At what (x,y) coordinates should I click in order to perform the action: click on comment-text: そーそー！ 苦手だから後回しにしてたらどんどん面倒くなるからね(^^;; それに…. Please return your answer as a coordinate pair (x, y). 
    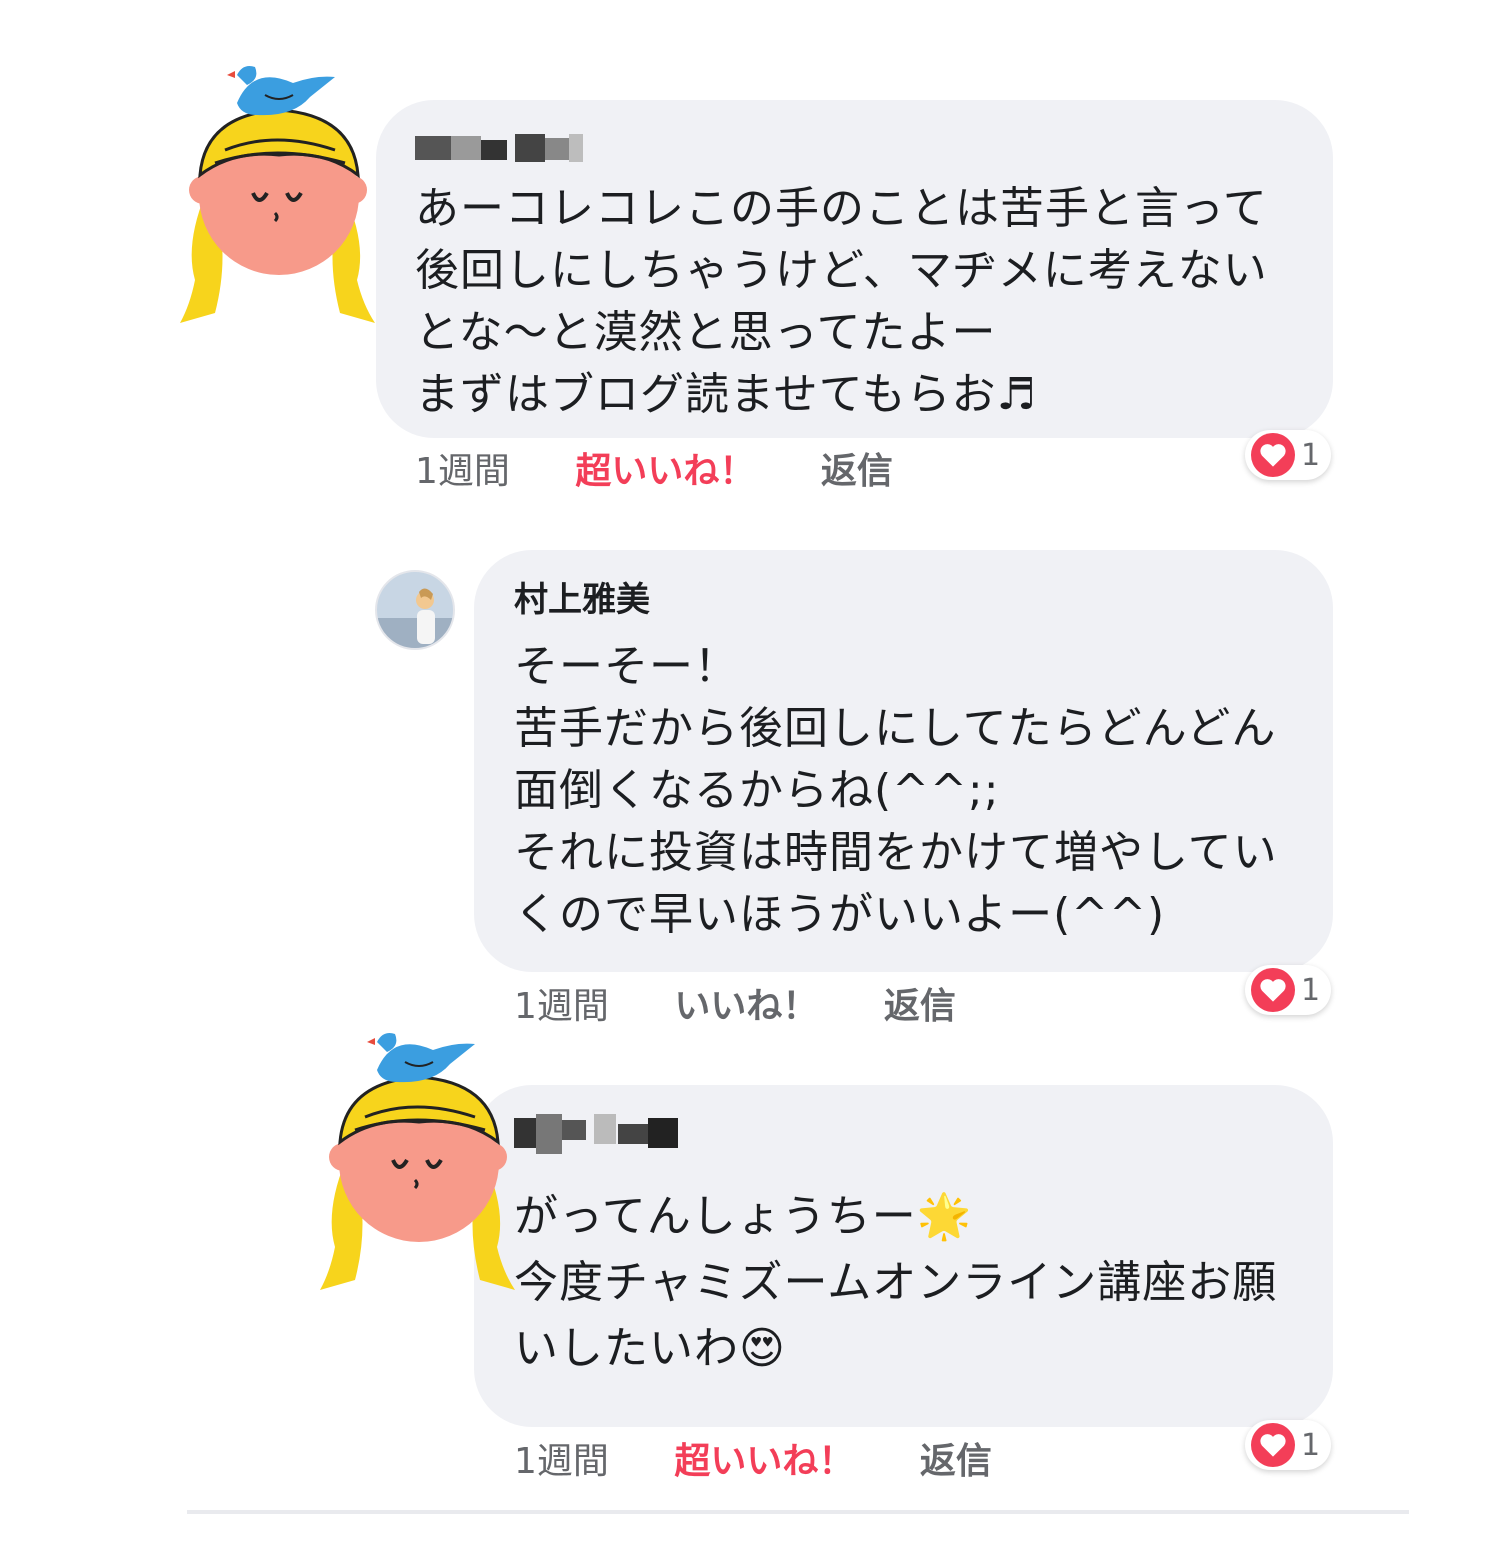
    Looking at the image, I should click on (896, 790).